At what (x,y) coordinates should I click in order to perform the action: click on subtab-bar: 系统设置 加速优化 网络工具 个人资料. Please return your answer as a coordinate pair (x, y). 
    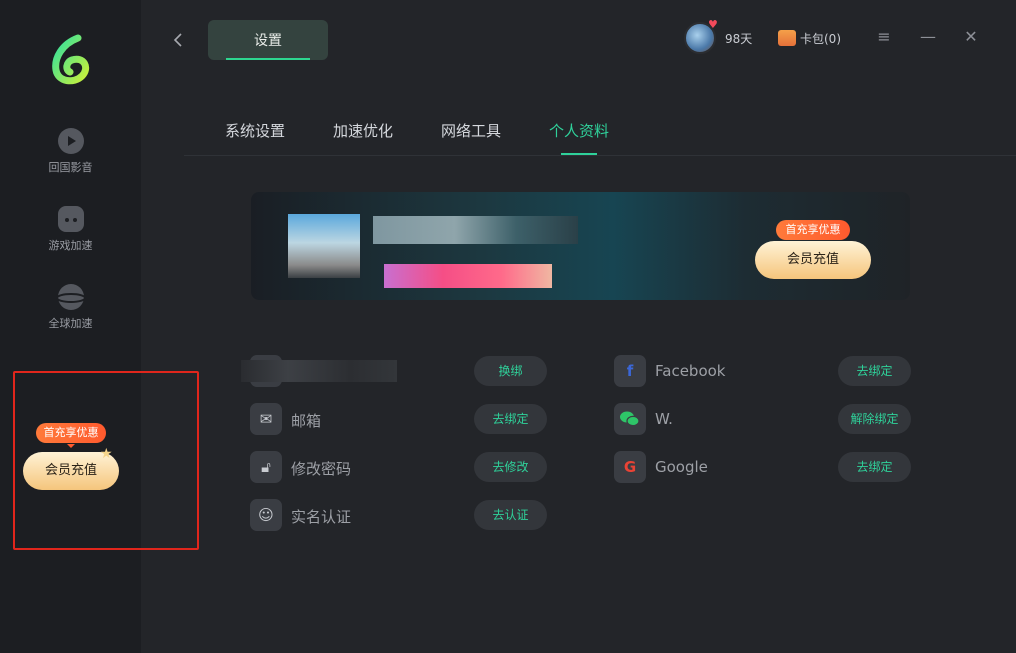
    Looking at the image, I should click on (600, 132).